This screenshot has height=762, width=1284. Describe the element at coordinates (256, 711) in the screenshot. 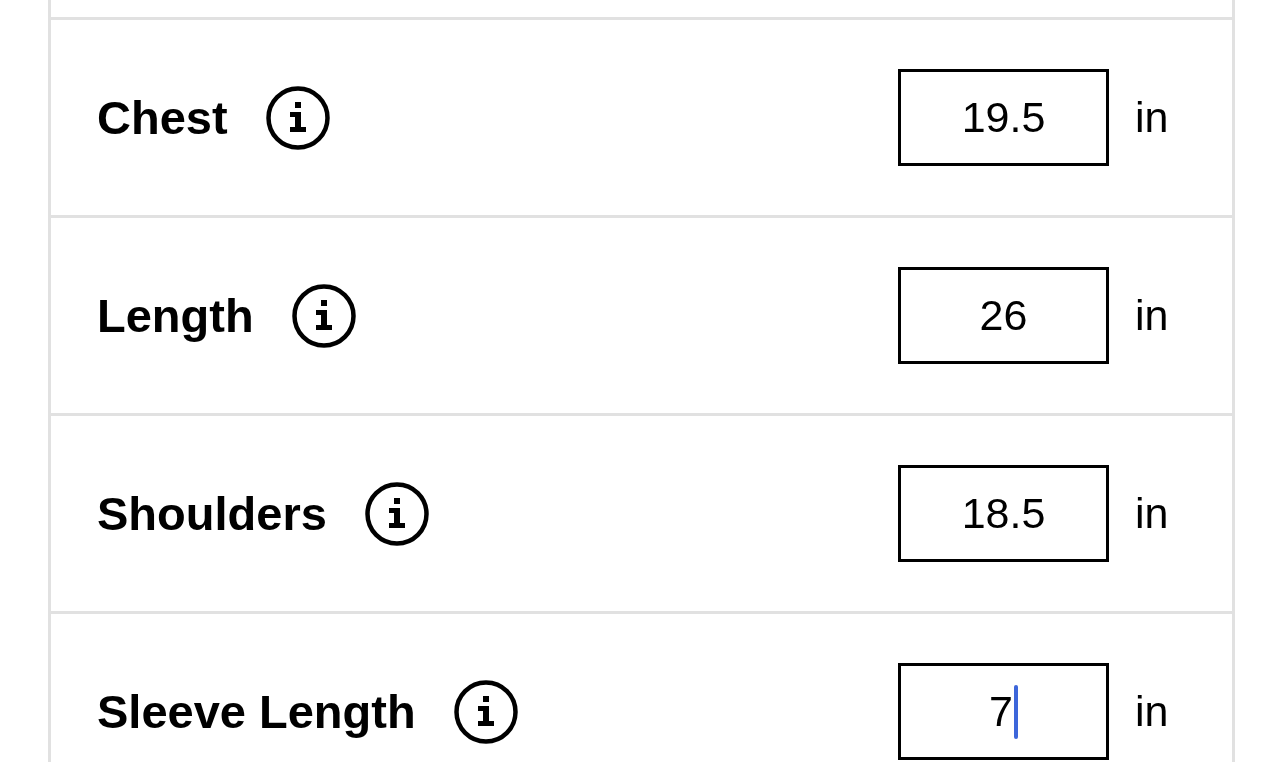

I see `measurement-label: Sleeve Length` at that location.